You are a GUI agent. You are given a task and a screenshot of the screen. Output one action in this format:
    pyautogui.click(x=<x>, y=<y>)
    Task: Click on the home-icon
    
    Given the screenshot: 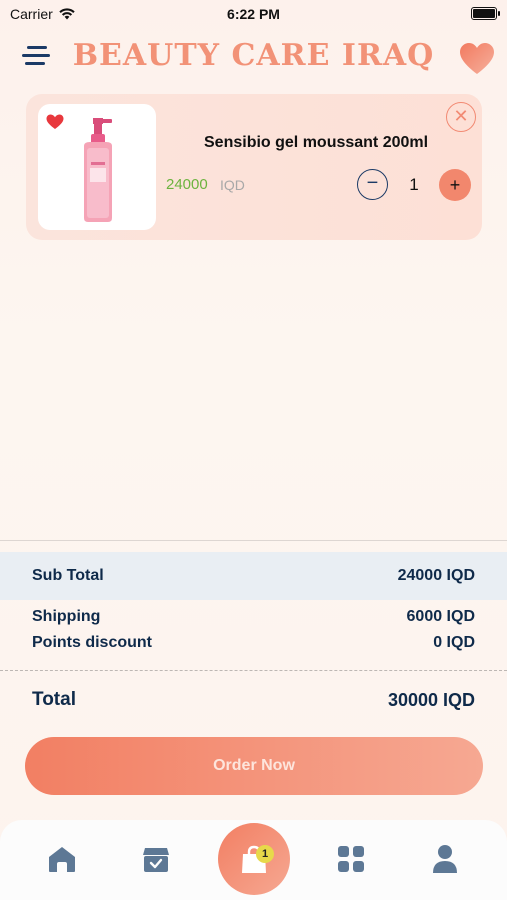 What is the action you would take?
    pyautogui.click(x=62, y=859)
    